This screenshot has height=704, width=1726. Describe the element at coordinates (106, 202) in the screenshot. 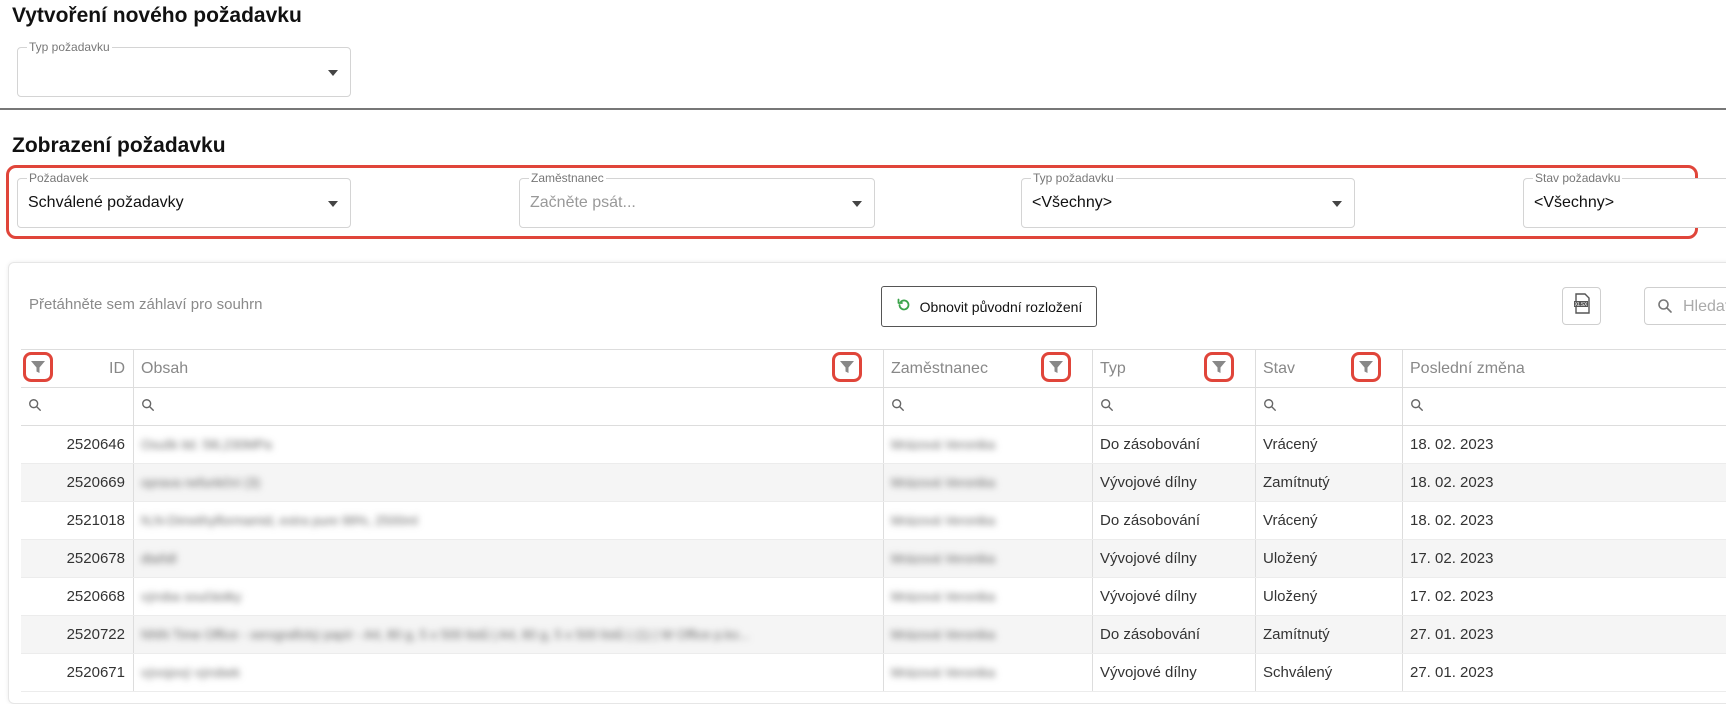

I see `request-filter-value: Schválené požadavky` at that location.